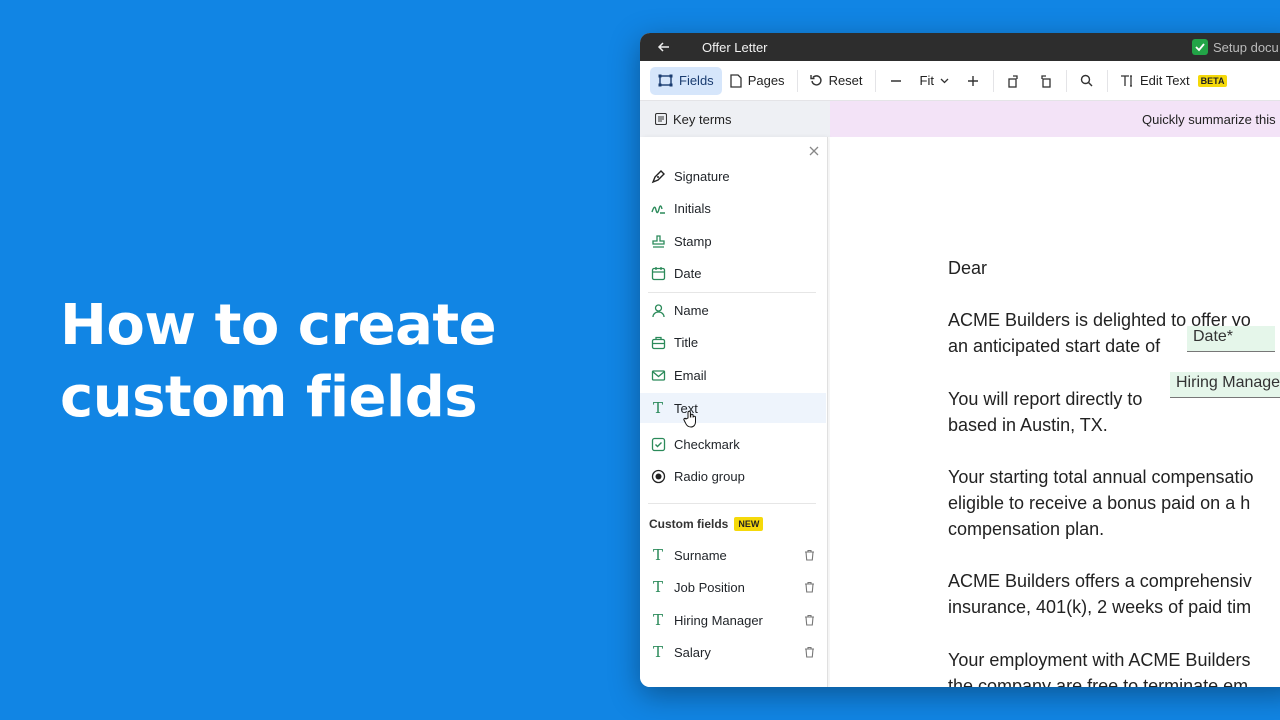  What do you see at coordinates (658, 476) in the screenshot?
I see `radio-icon` at bounding box center [658, 476].